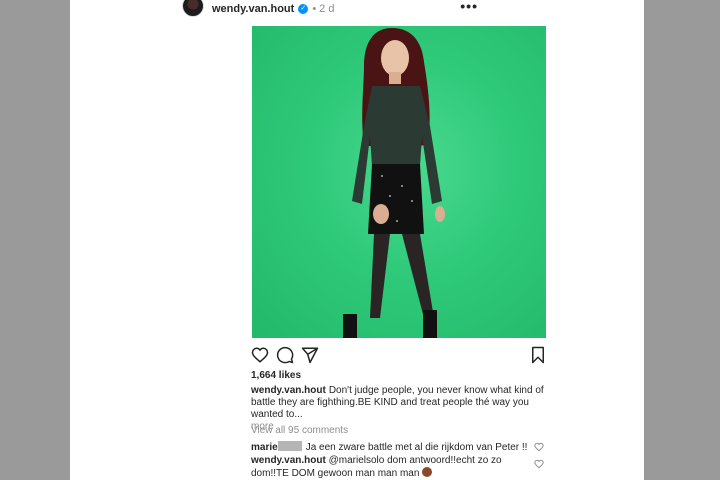  Describe the element at coordinates (303, 9) in the screenshot. I see `verified-icon: ✓` at that location.